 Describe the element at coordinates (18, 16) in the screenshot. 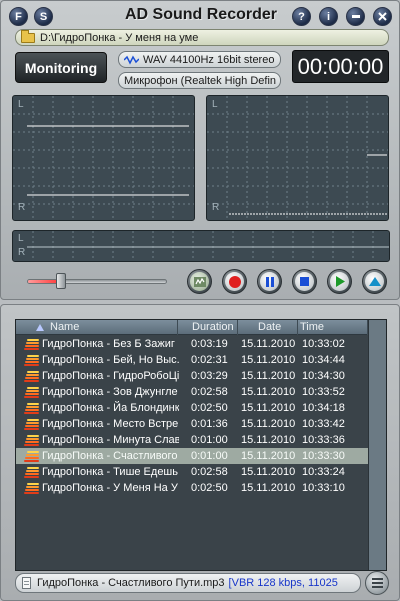

I see `f-button: F` at that location.